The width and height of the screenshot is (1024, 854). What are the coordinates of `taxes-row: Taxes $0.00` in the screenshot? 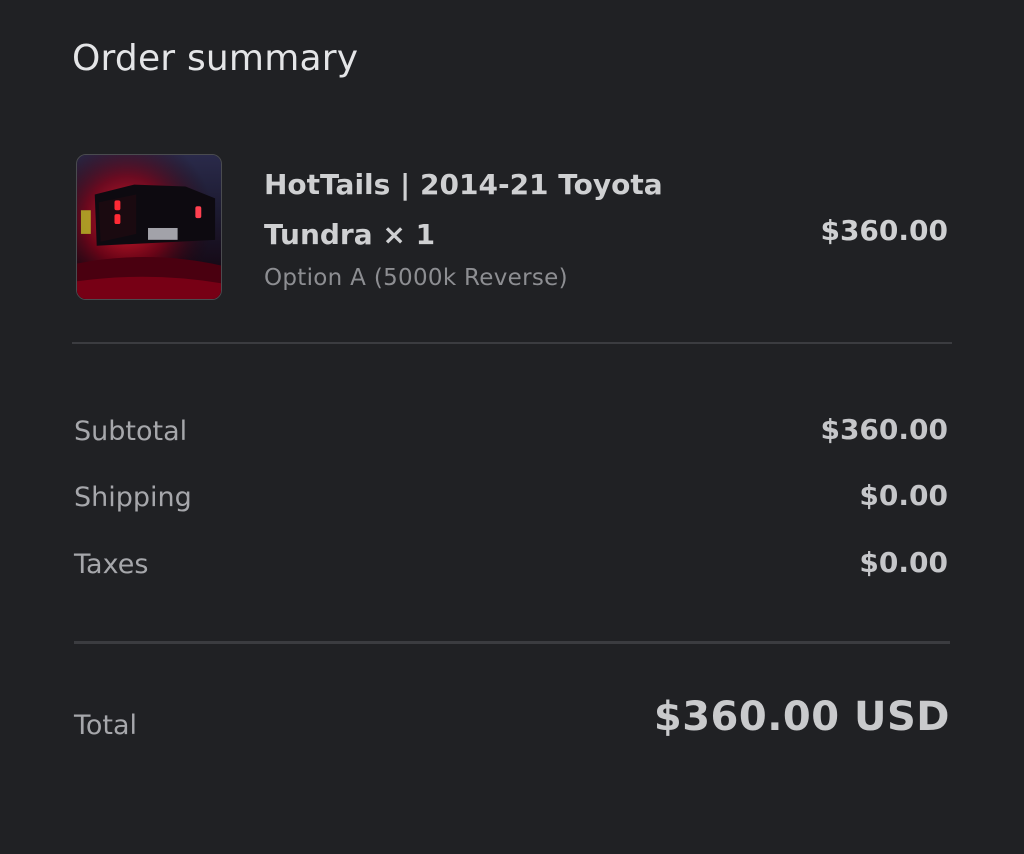 It's located at (511, 567).